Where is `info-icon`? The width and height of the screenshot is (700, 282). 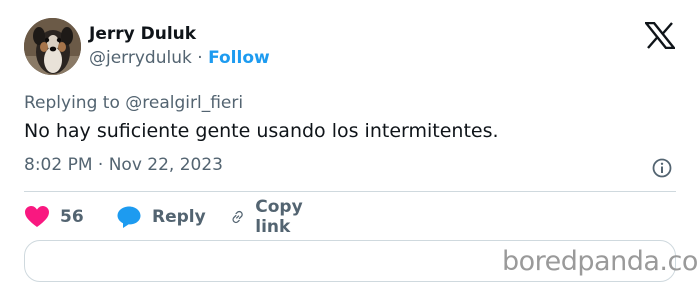
info-icon is located at coordinates (662, 168).